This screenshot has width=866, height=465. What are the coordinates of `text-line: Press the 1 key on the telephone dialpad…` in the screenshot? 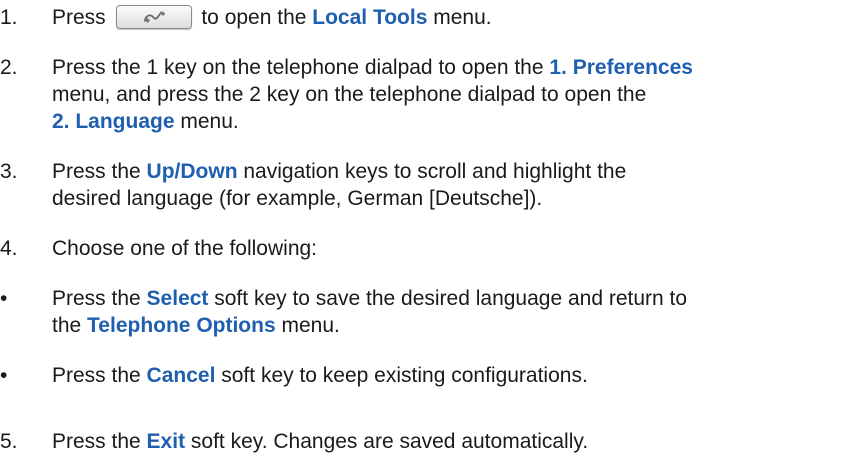 It's located at (459, 67).